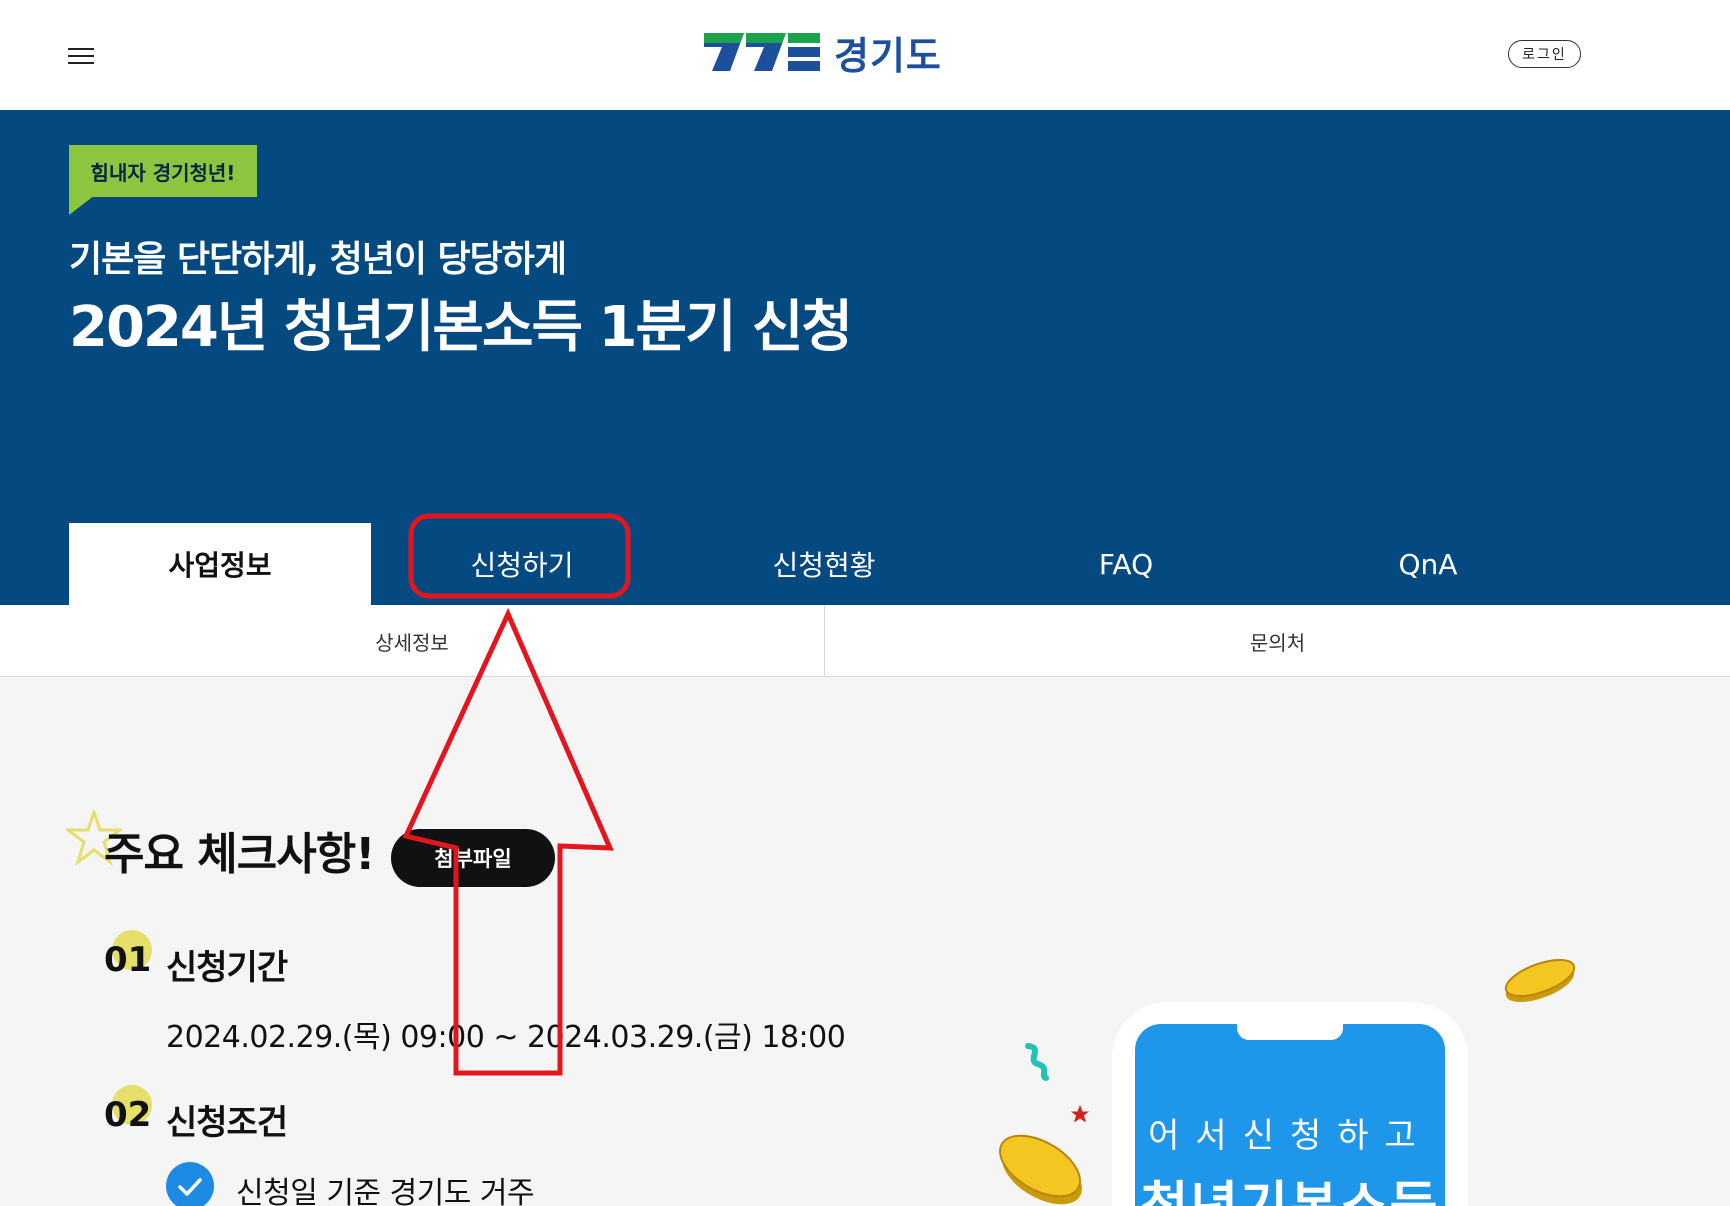 Image resolution: width=1730 pixels, height=1206 pixels. I want to click on item-title-period: 신청기간, so click(227, 968).